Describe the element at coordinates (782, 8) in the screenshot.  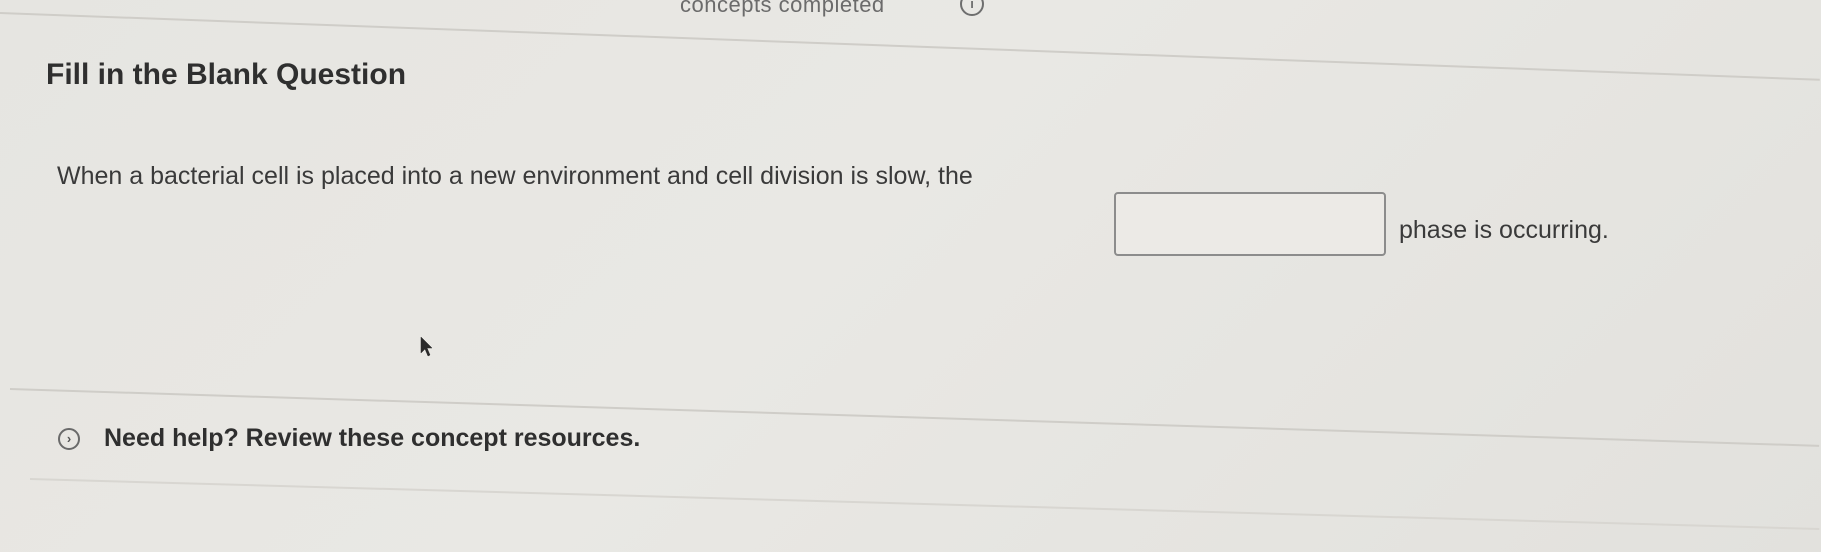
I see `progress-text: concepts completed` at that location.